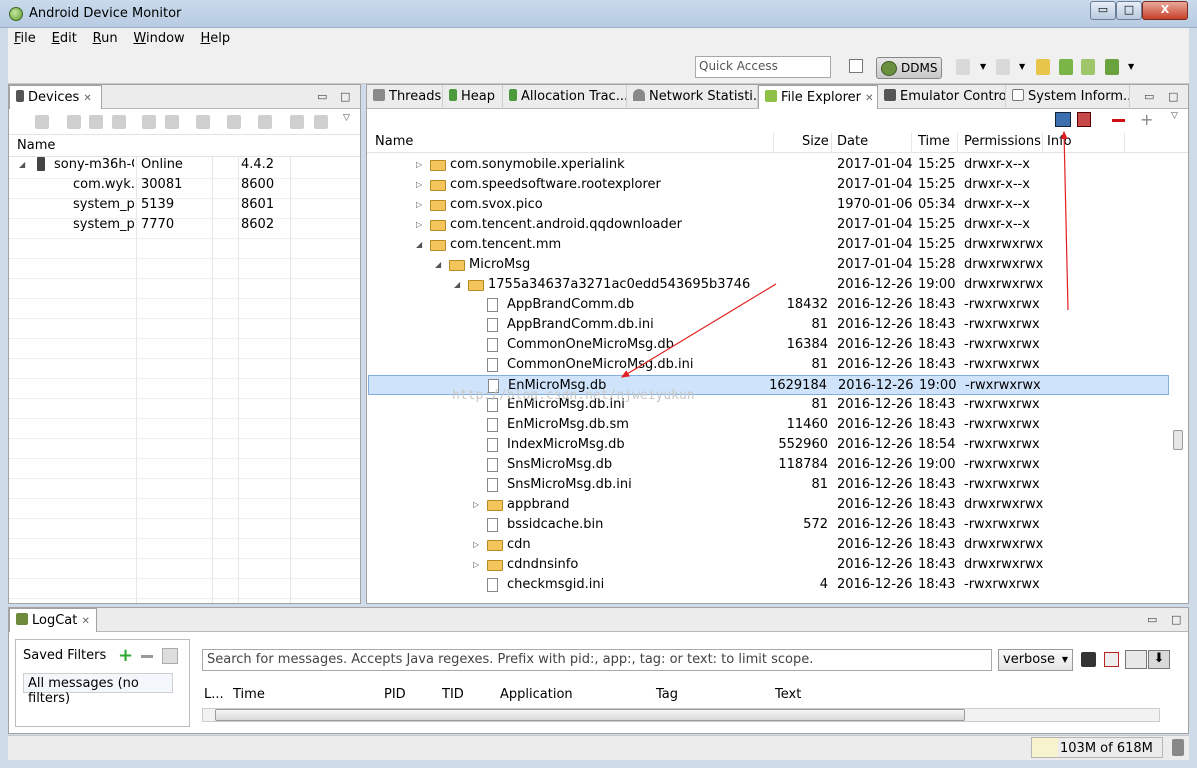 This screenshot has height=768, width=1197. I want to click on status-bar, so click(598, 747).